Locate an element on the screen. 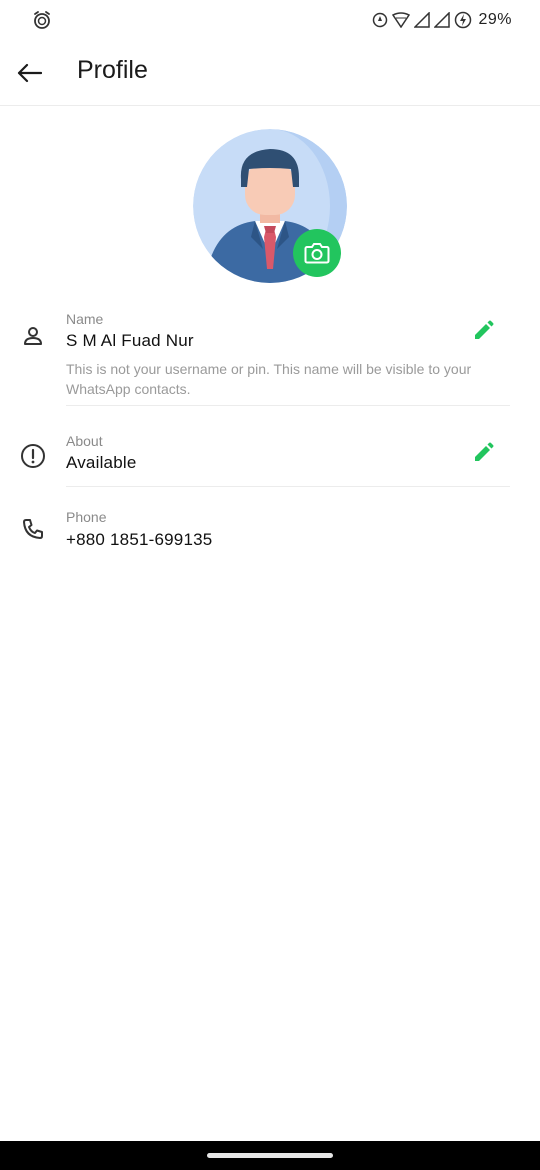  wifi-icon is located at coordinates (401, 20).